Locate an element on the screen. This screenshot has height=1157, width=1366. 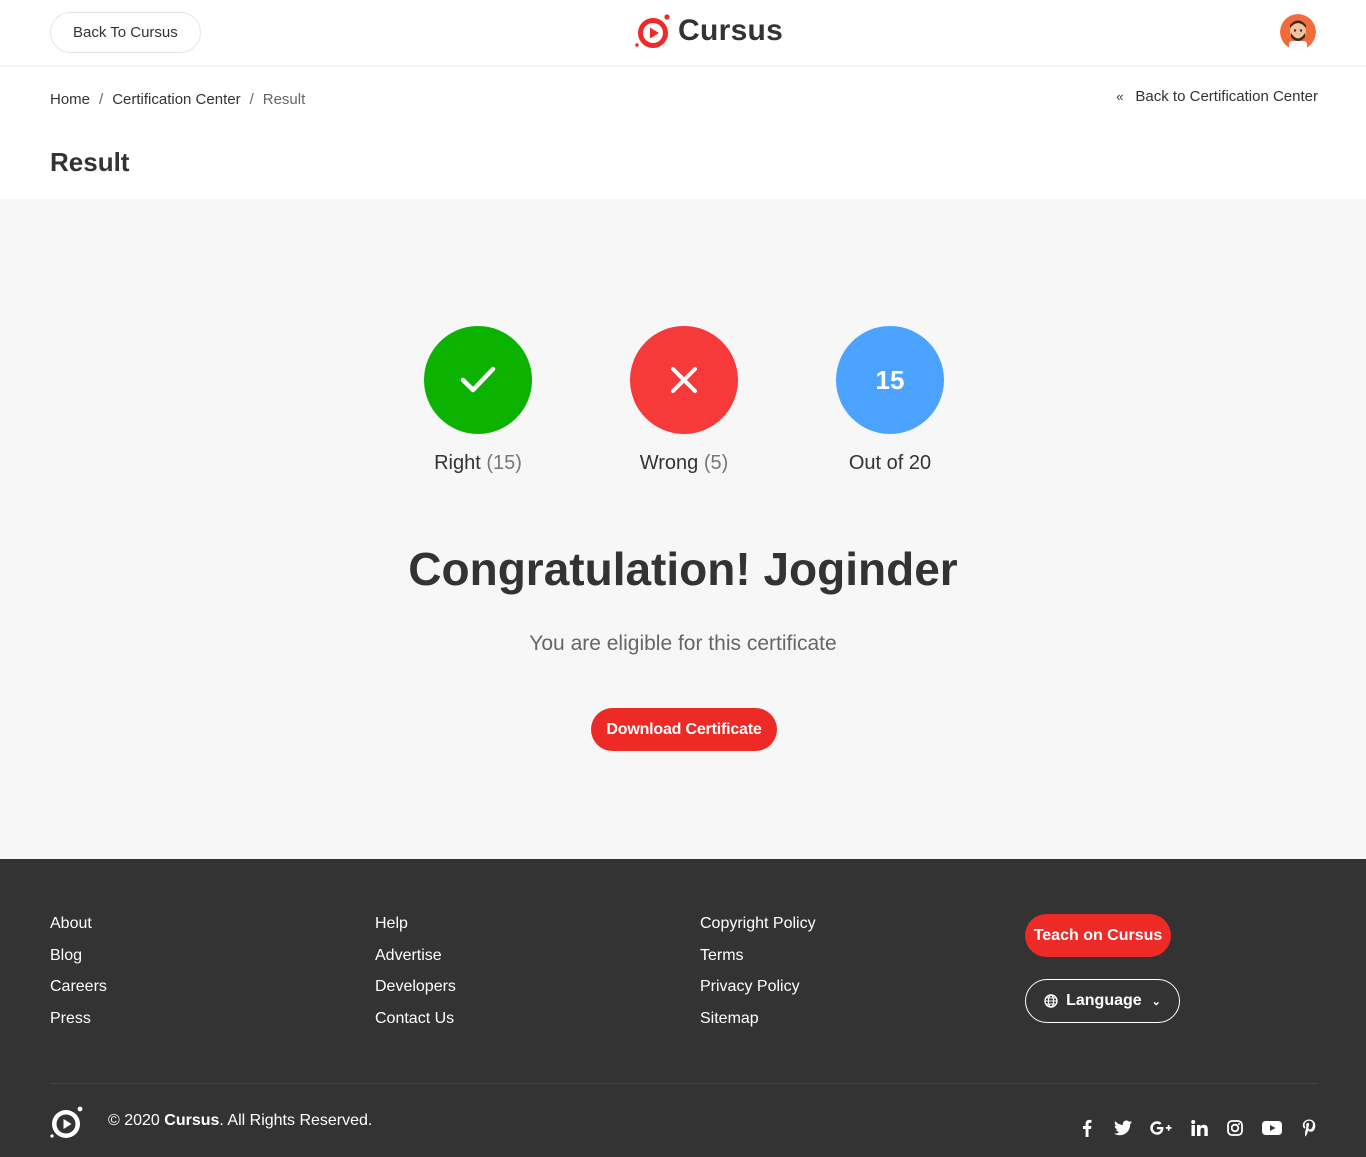
score-stat: 15 Out of 20 is located at coordinates (890, 400).